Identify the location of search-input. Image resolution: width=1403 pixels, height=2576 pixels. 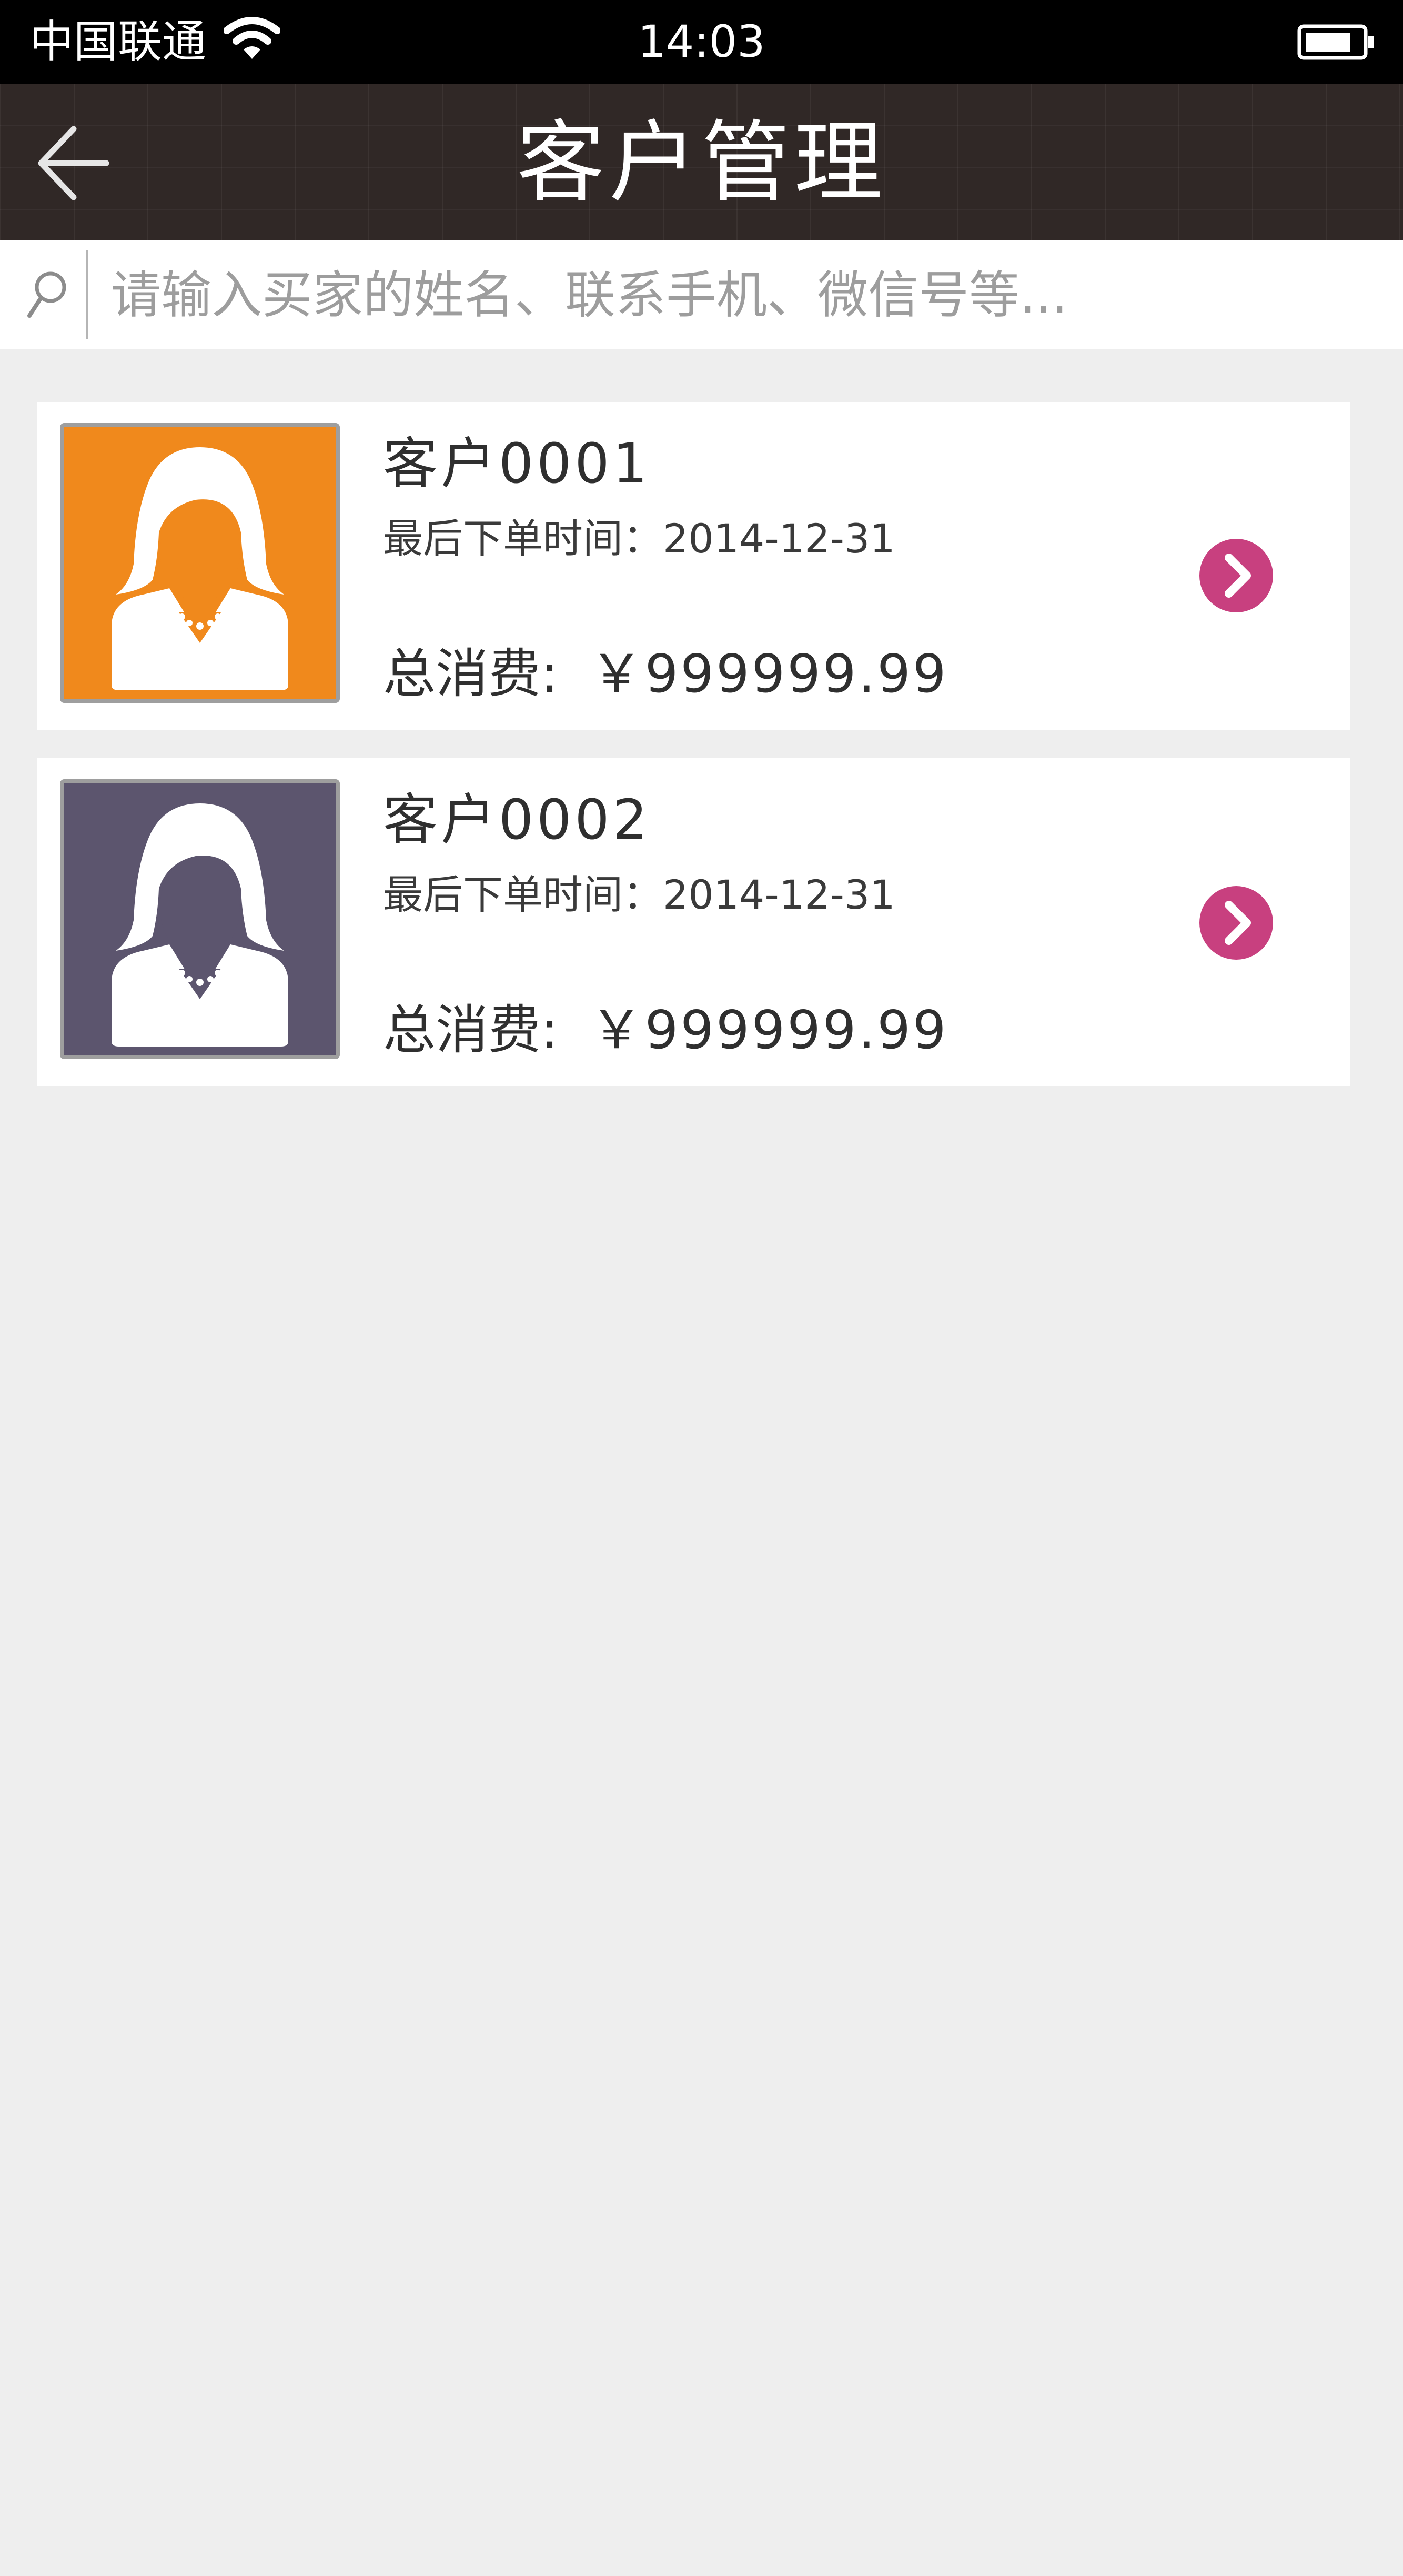
(736, 295).